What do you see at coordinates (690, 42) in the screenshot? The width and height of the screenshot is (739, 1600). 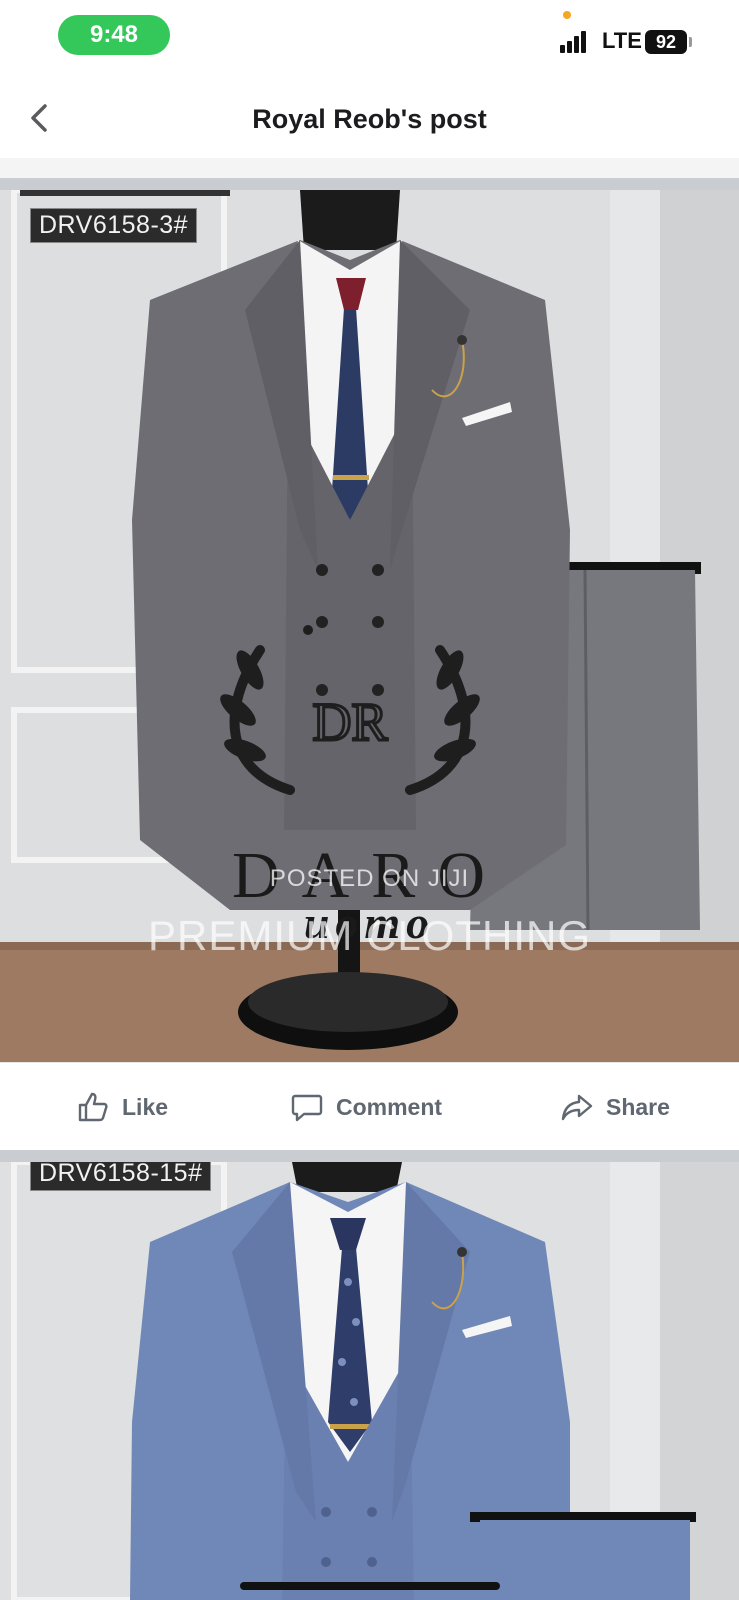 I see `battery-tip` at bounding box center [690, 42].